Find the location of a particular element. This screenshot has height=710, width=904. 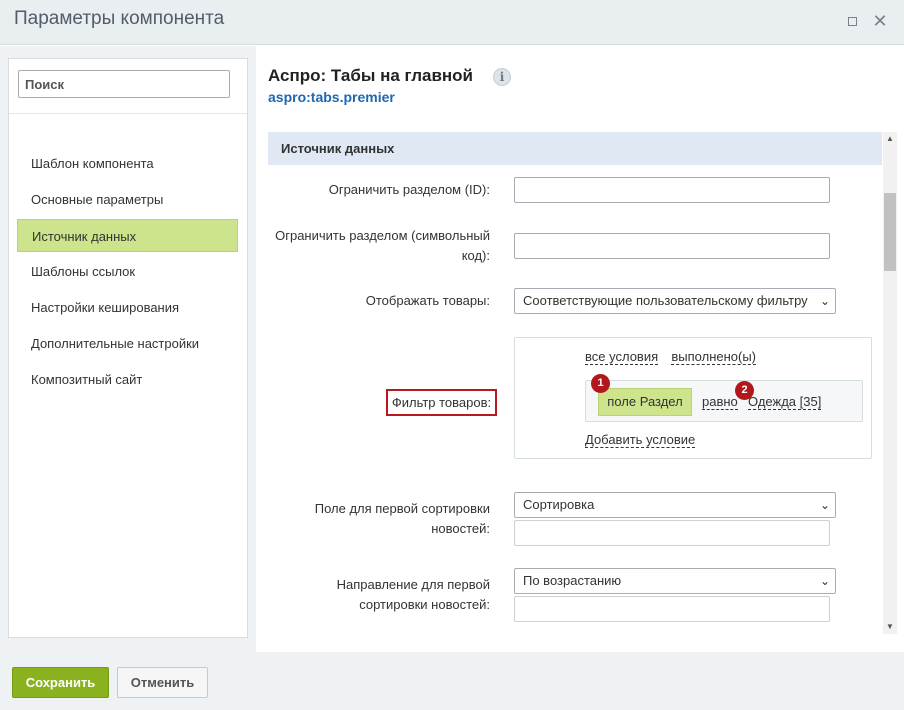

filter-condition-row: поле Раздел равно Одежда [35] is located at coordinates (724, 401).